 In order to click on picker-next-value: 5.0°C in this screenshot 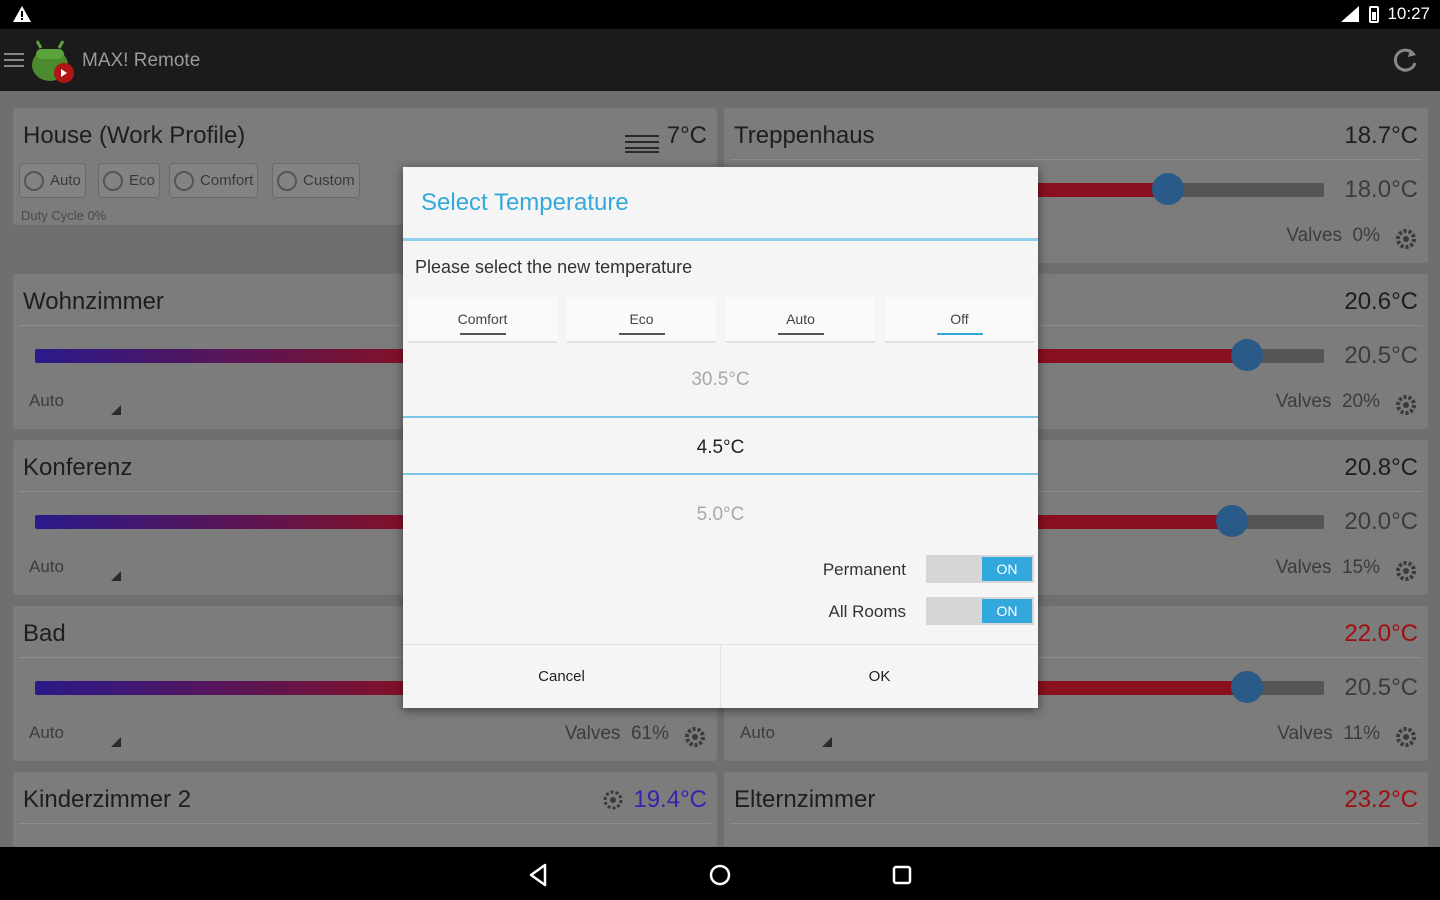, I will do `click(720, 515)`.